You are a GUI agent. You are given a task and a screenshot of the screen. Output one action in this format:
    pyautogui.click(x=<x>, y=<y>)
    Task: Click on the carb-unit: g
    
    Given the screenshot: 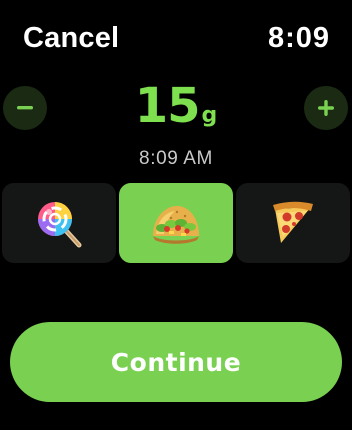 What is the action you would take?
    pyautogui.click(x=209, y=115)
    